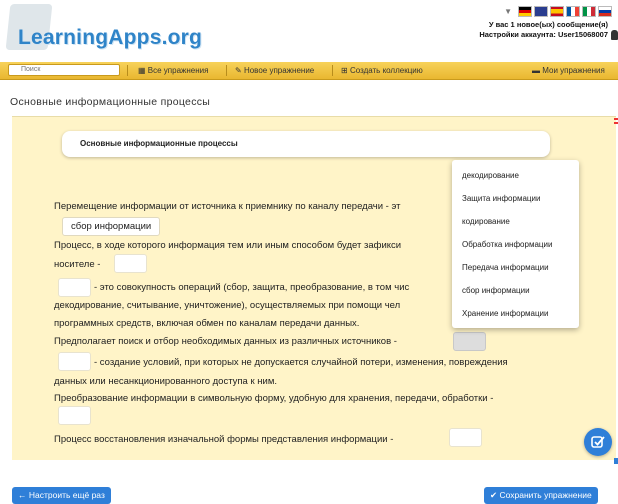 This screenshot has height=504, width=618. I want to click on dropdown-option: кодирование, so click(486, 221).